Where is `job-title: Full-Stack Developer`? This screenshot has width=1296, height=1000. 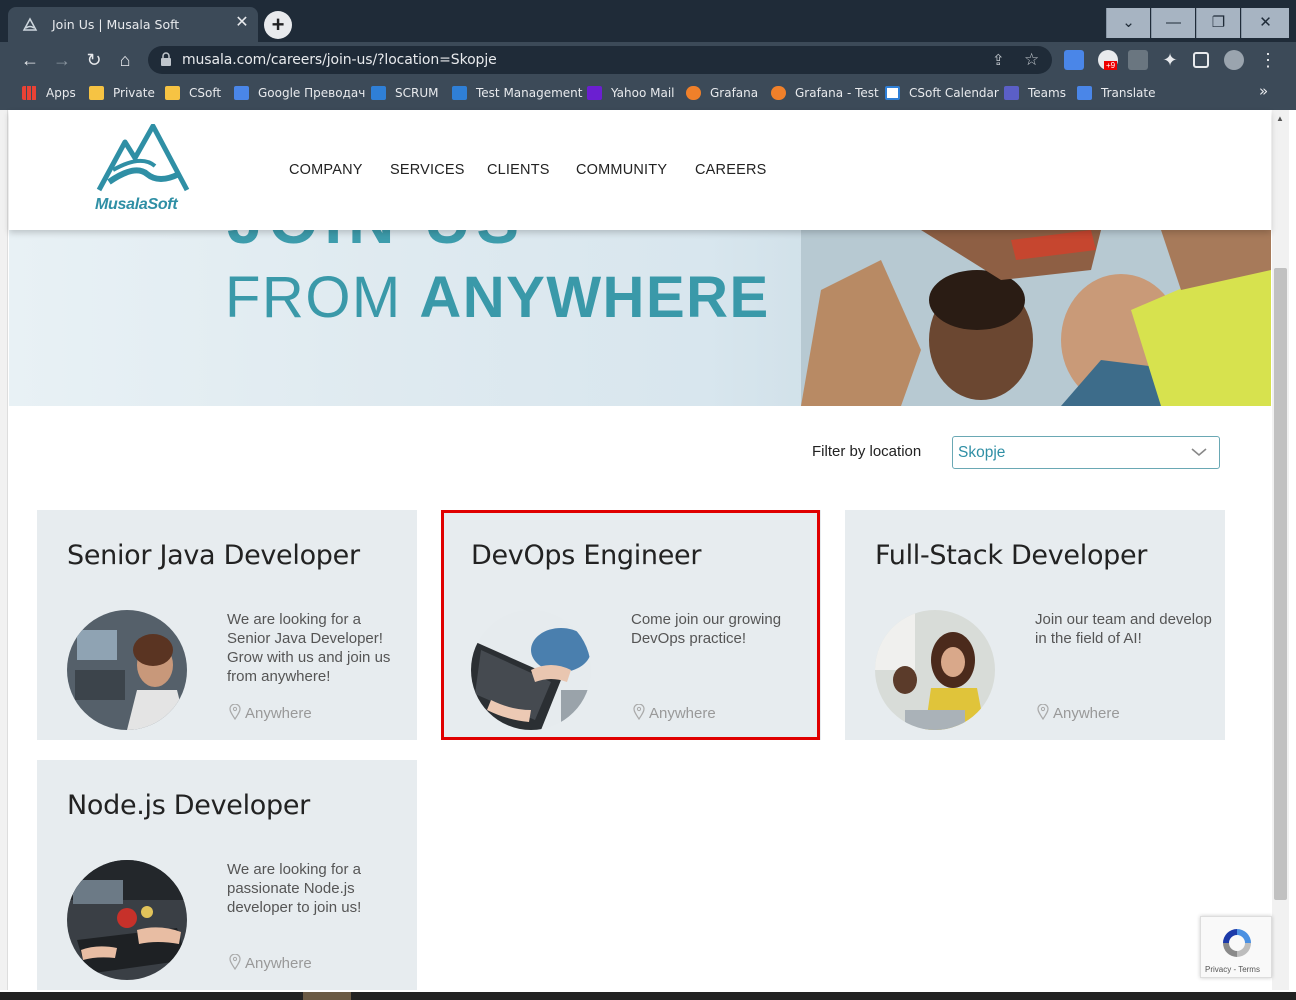 job-title: Full-Stack Developer is located at coordinates (1011, 555).